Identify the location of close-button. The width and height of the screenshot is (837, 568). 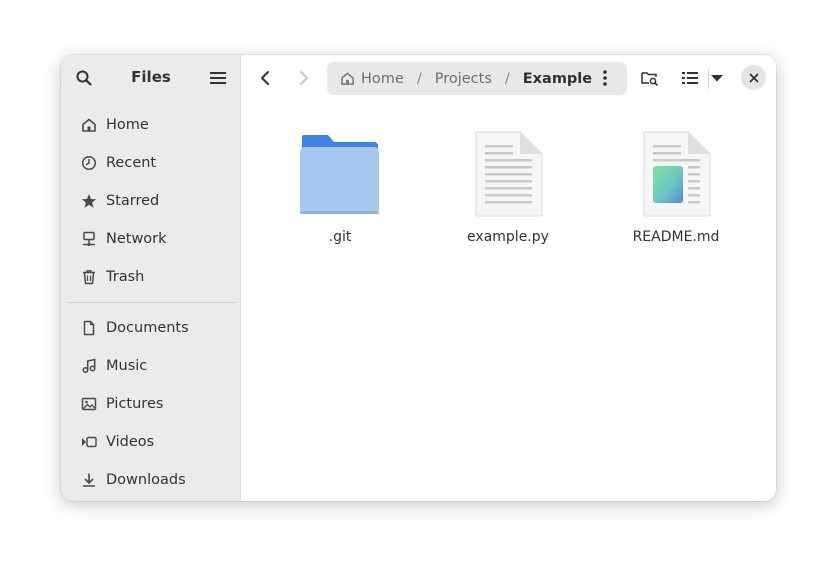
(753, 77).